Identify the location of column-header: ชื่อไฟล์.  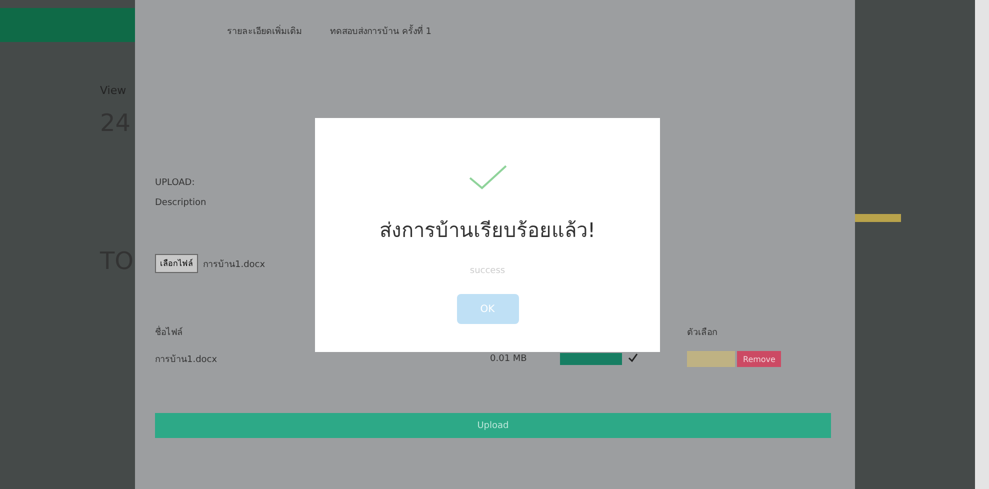
(322, 332).